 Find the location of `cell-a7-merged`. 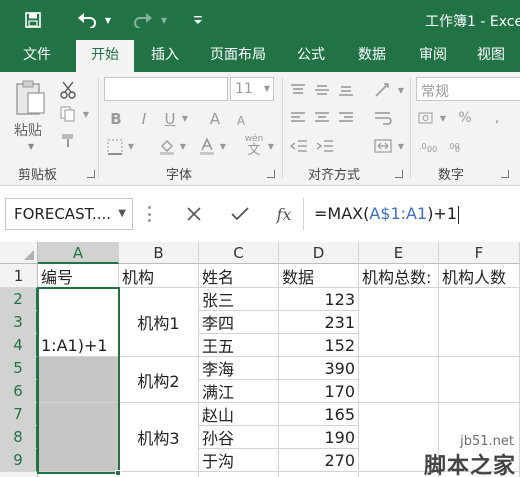

cell-a7-merged is located at coordinates (78, 437).